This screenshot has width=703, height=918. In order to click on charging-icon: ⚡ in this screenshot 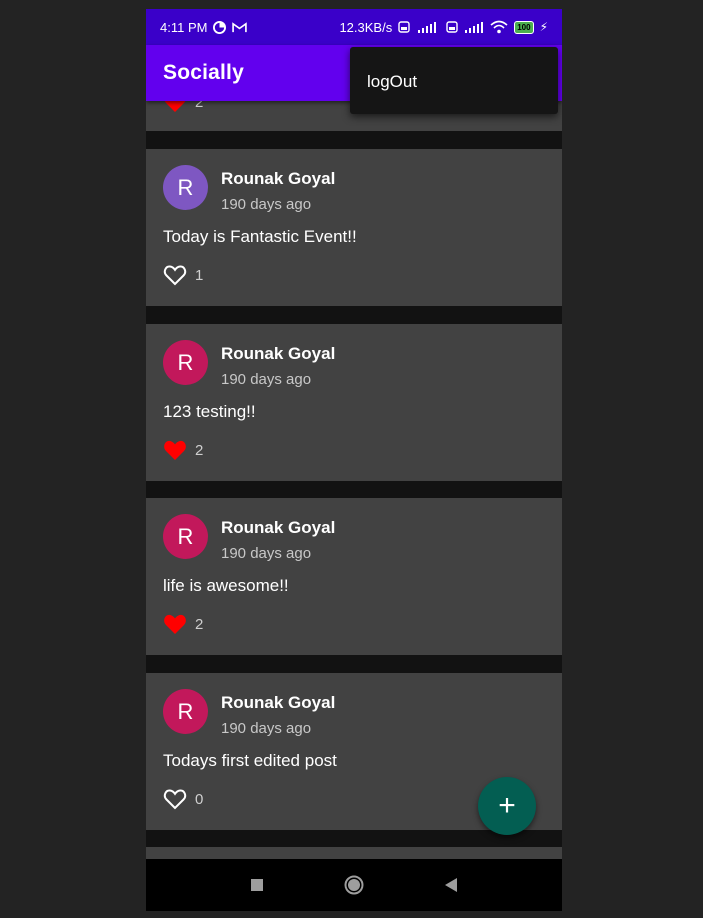, I will do `click(543, 27)`.